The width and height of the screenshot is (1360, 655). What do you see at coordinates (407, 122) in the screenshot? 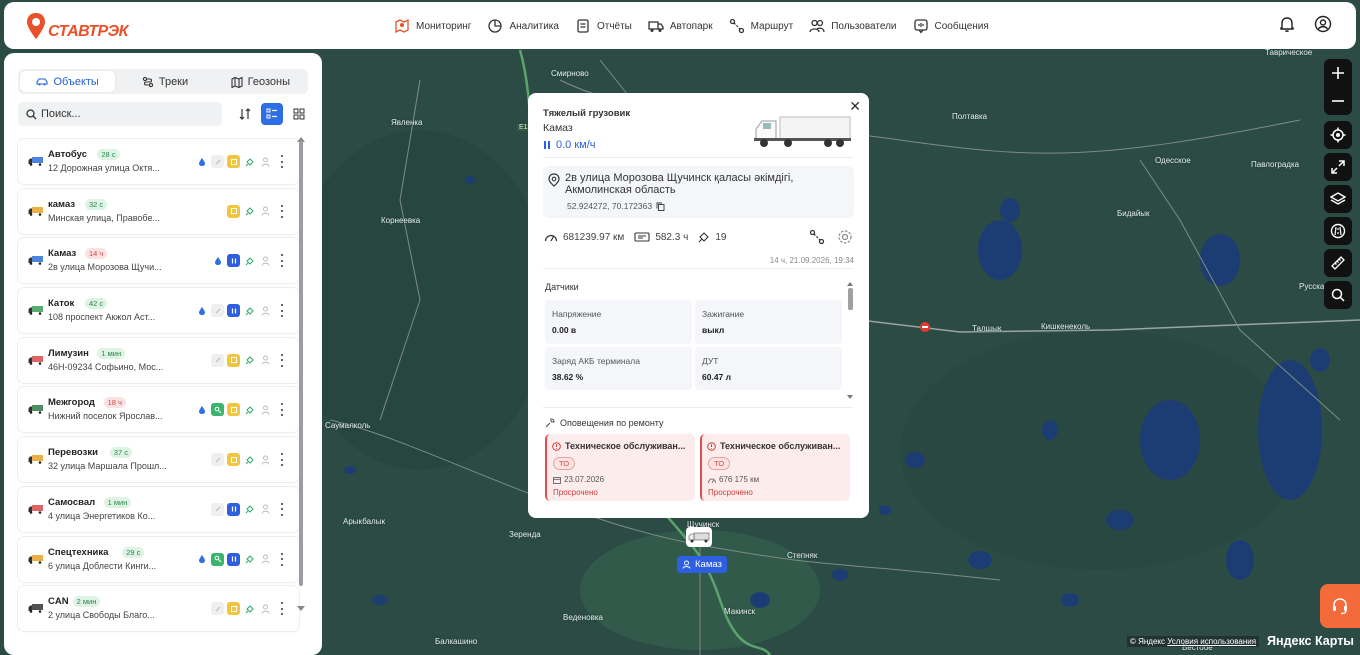
I see `map-label: Явленка` at bounding box center [407, 122].